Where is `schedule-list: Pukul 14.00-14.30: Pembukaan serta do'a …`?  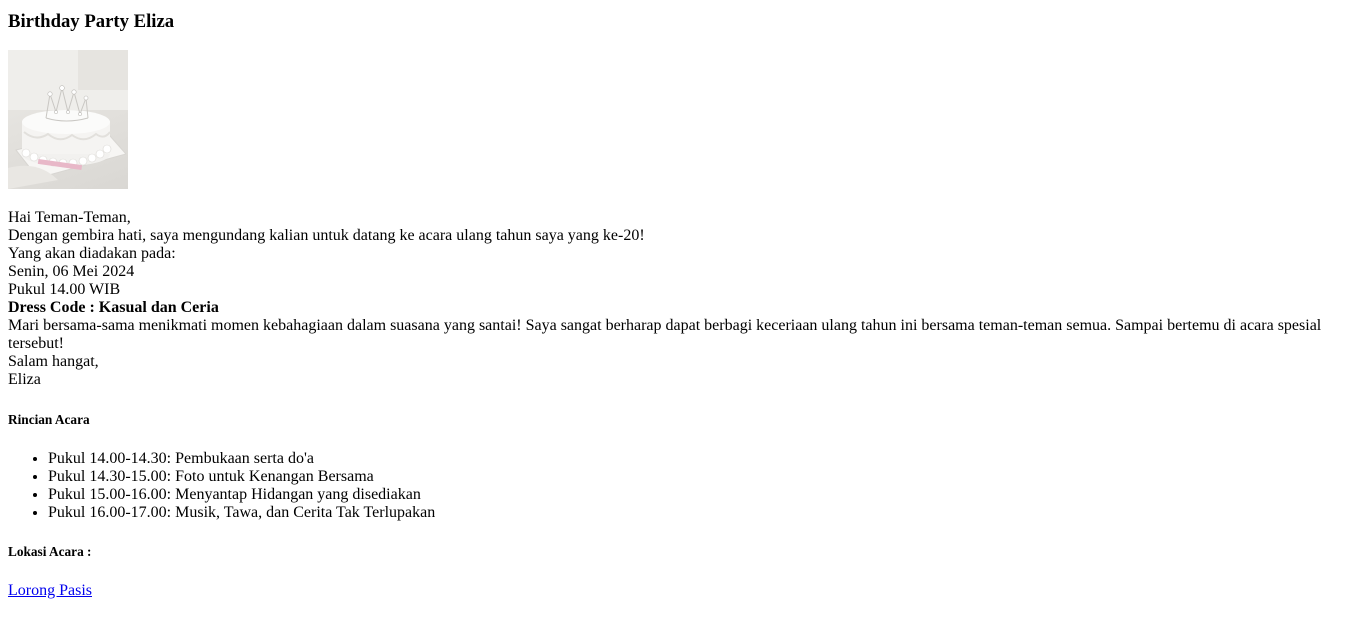 schedule-list: Pukul 14.00-14.30: Pembukaan serta do'a … is located at coordinates (683, 486).